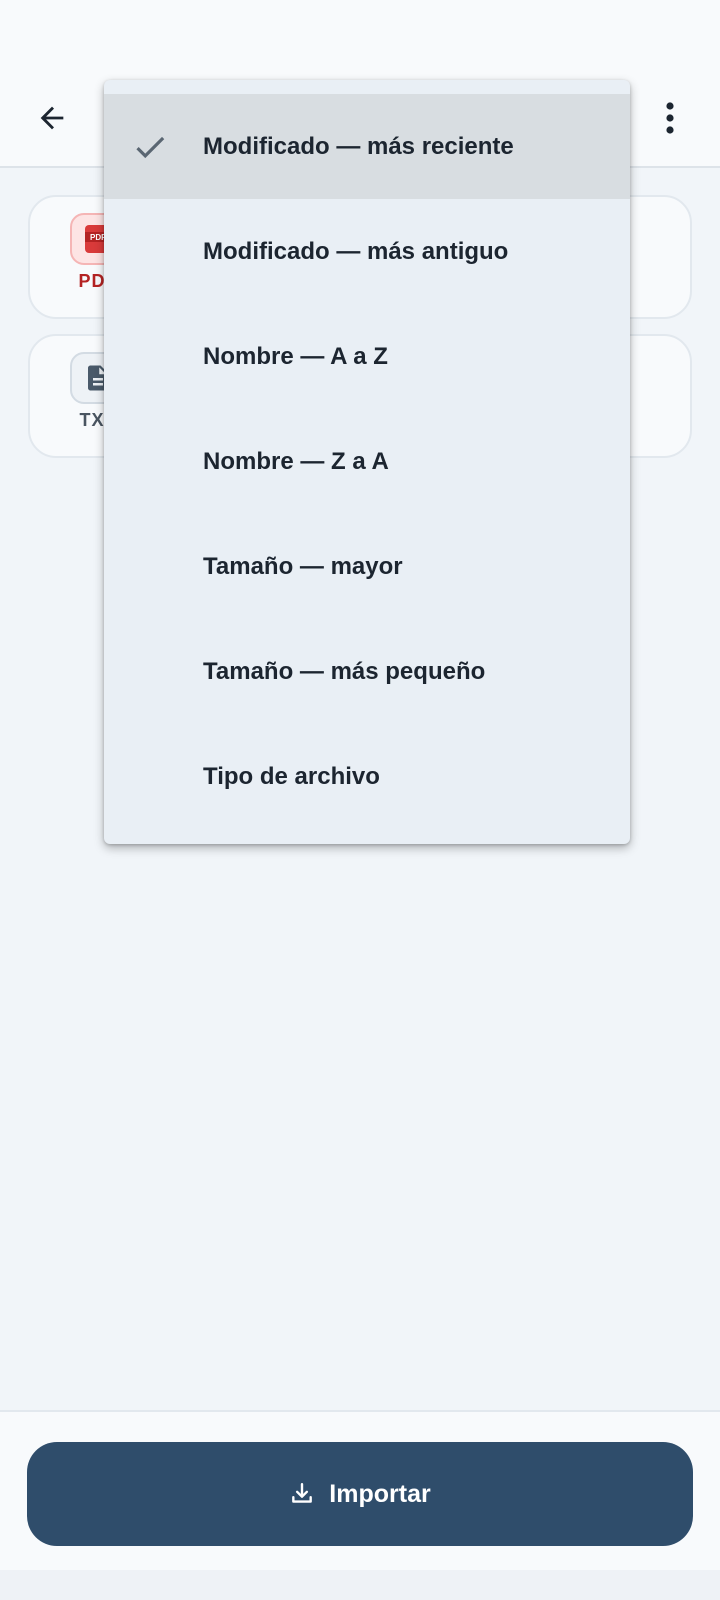 This screenshot has height=1600, width=720. What do you see at coordinates (150, 147) in the screenshot?
I see `check-icon` at bounding box center [150, 147].